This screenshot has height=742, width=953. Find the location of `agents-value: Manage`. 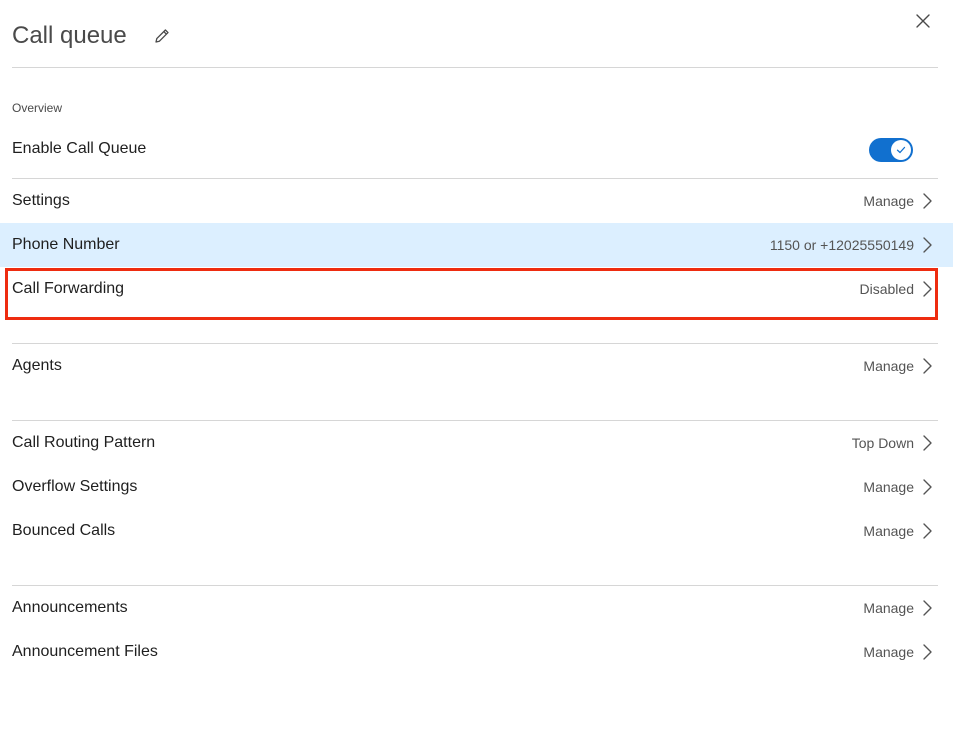

agents-value: Manage is located at coordinates (888, 366).